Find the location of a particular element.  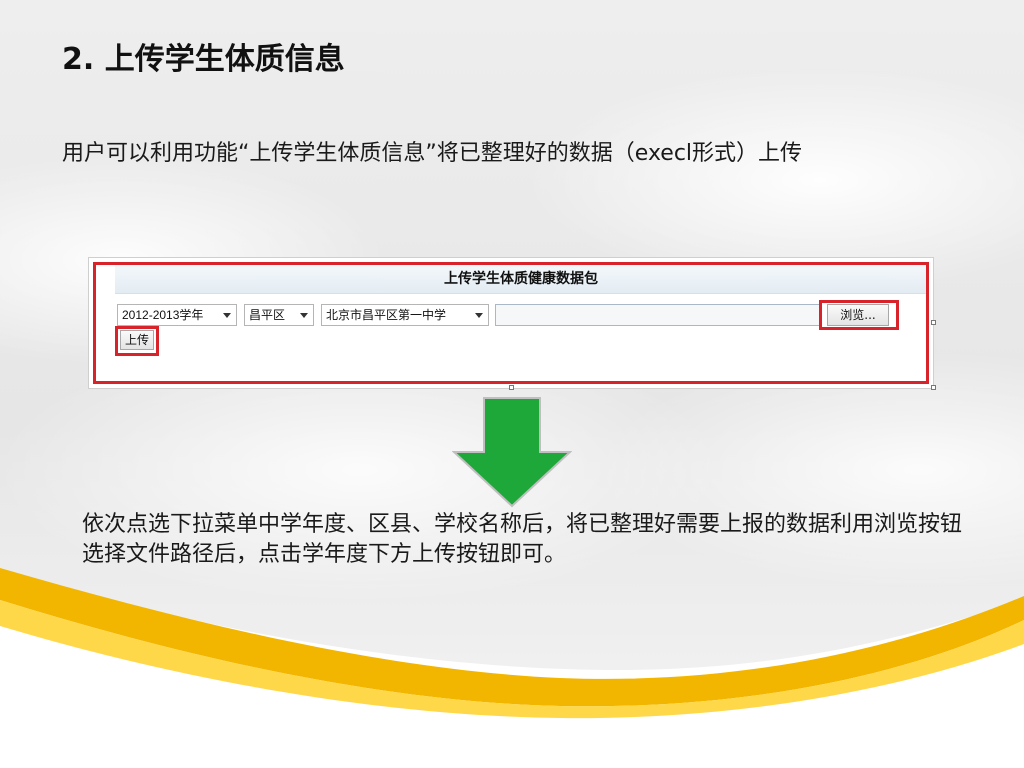

form-highlight-frame is located at coordinates (511, 323).